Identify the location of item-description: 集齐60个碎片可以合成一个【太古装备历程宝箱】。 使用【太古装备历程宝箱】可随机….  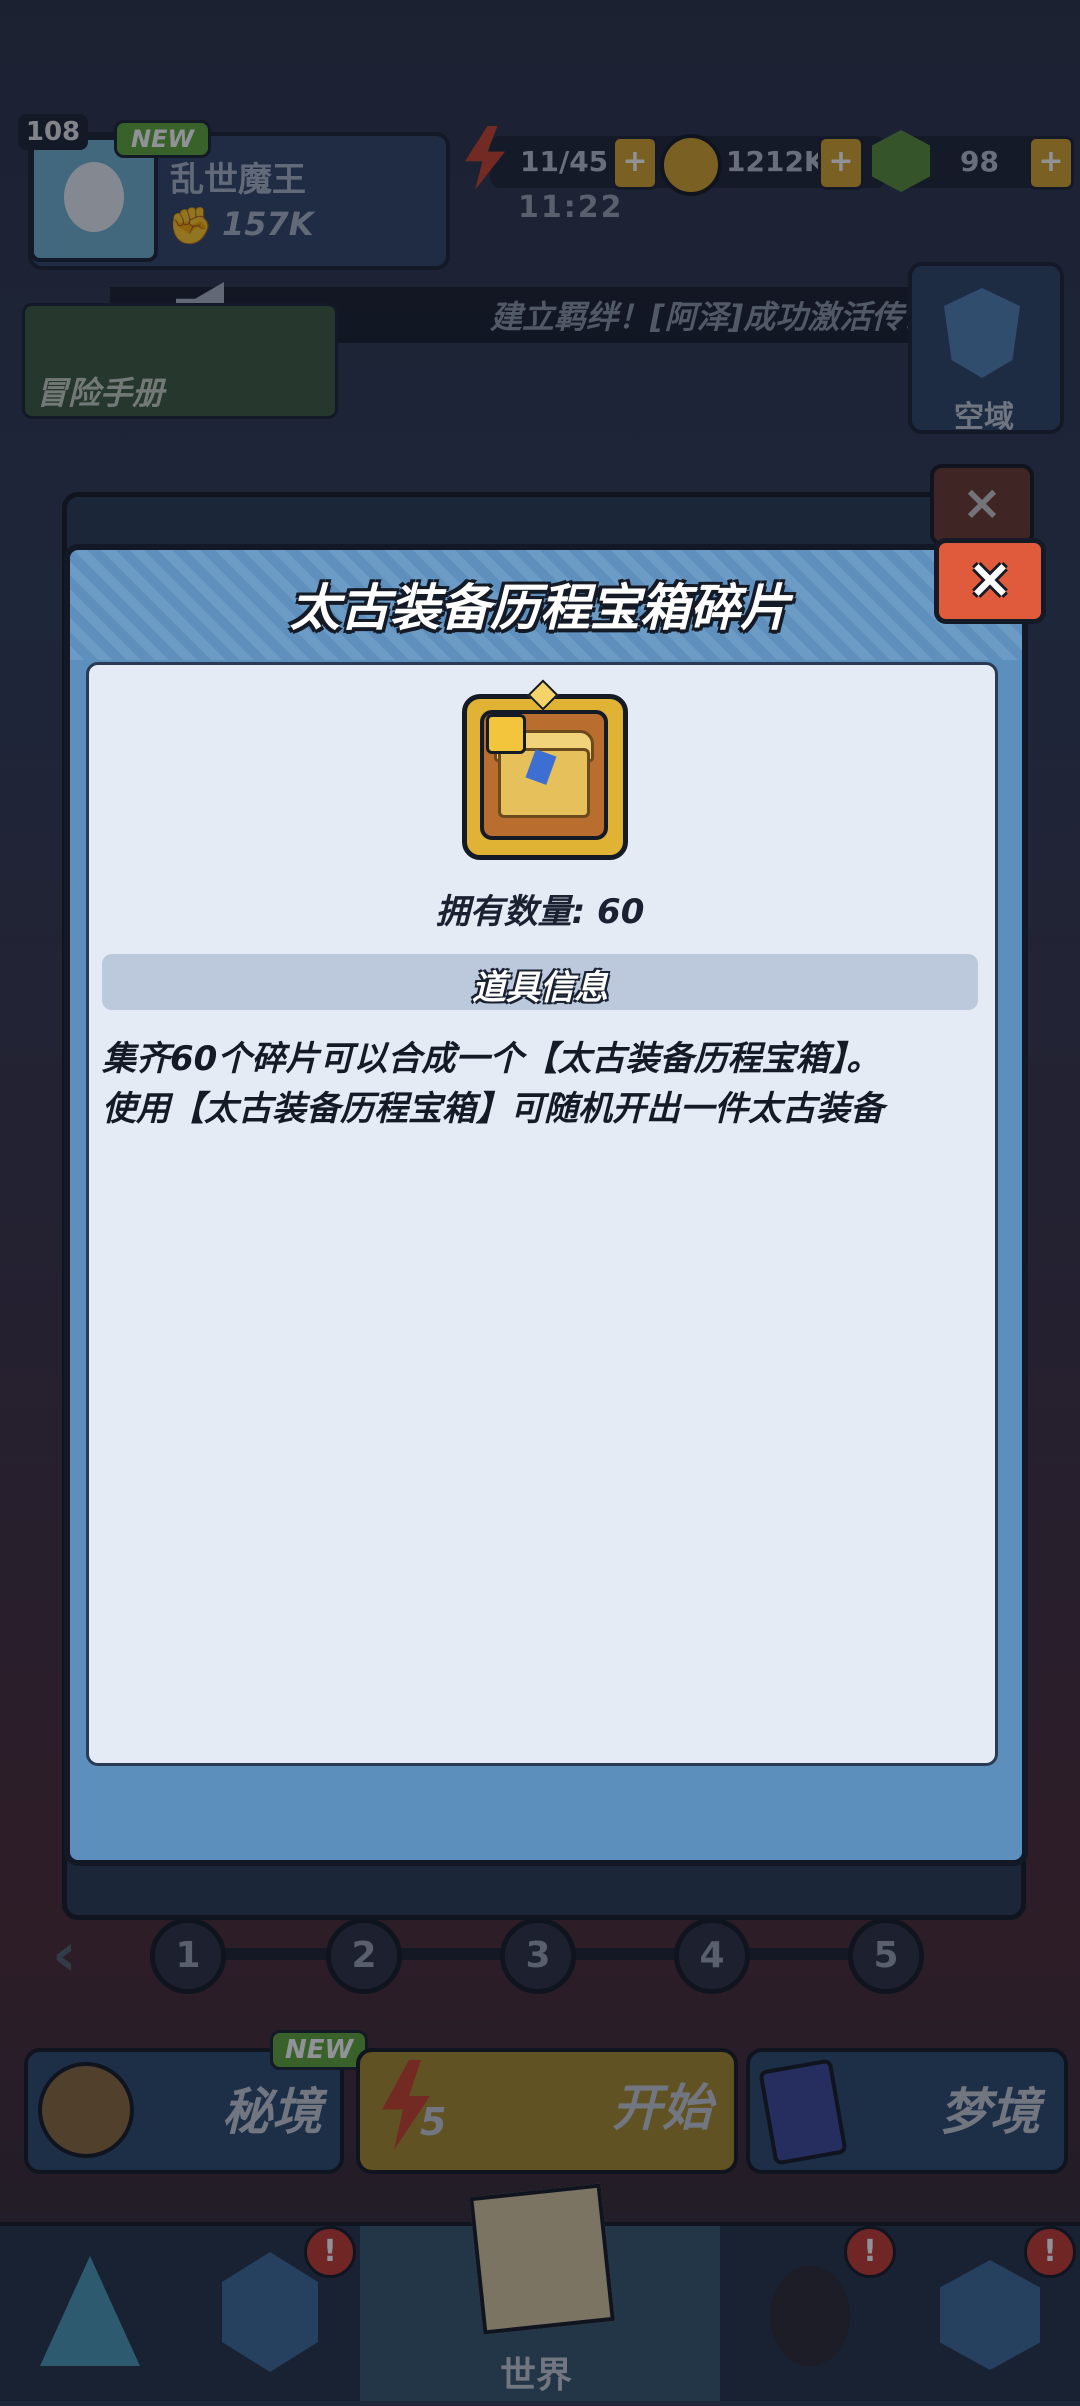
(542, 1084).